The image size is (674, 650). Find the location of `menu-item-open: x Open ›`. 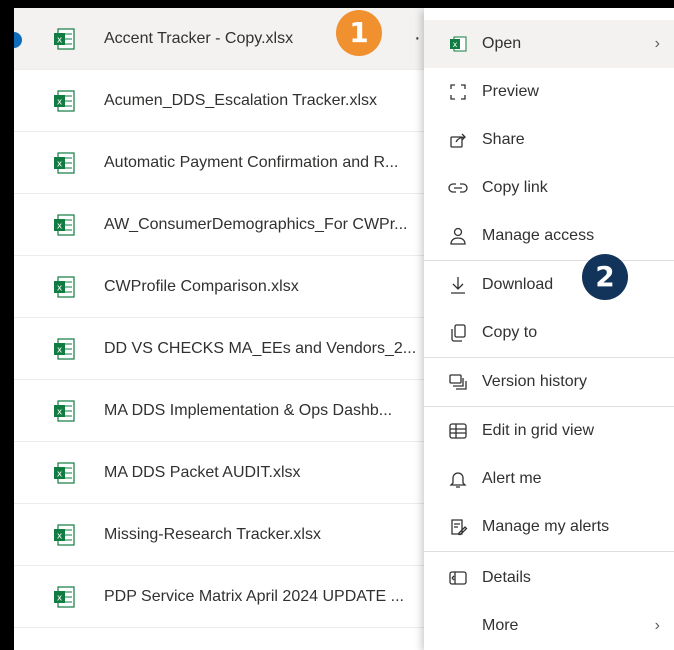

menu-item-open: x Open › is located at coordinates (549, 44).